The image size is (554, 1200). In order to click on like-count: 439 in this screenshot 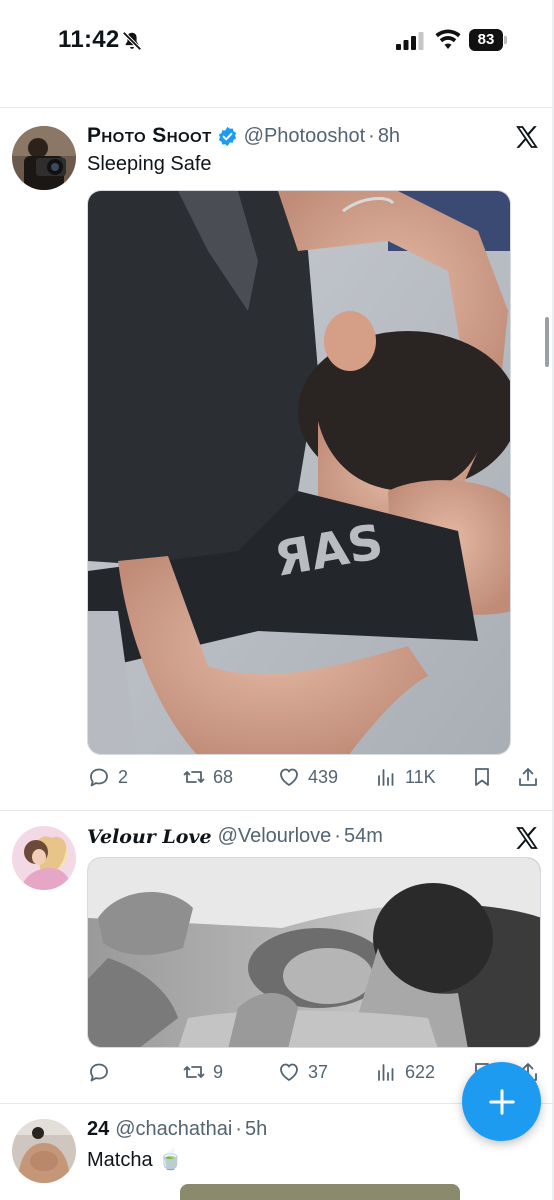, I will do `click(323, 776)`.